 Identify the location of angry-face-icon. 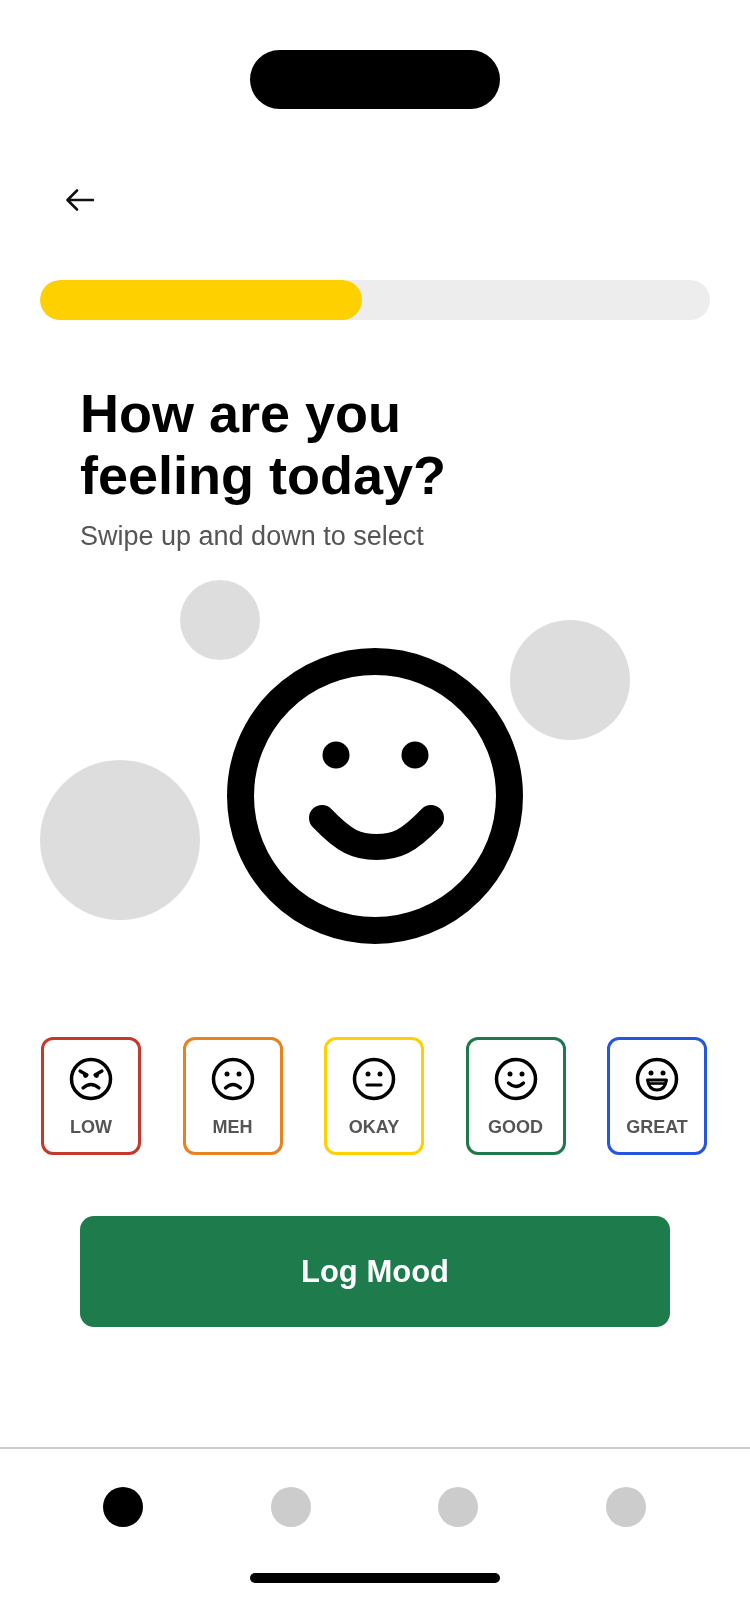
(91, 1079).